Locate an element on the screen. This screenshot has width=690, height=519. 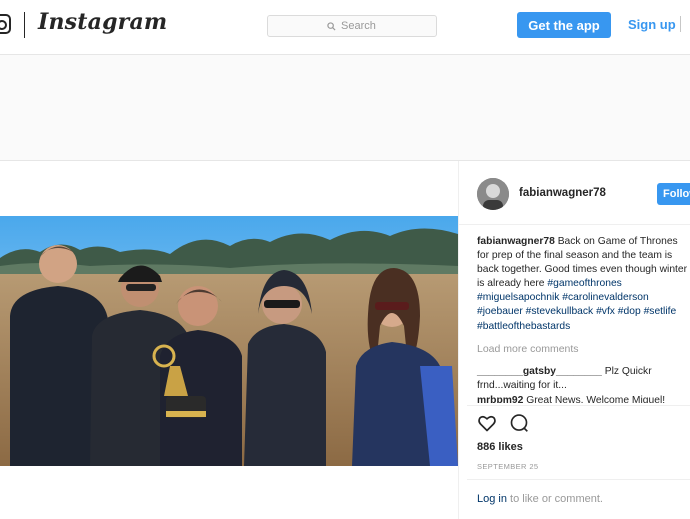
footer-divider is located at coordinates (578, 479).